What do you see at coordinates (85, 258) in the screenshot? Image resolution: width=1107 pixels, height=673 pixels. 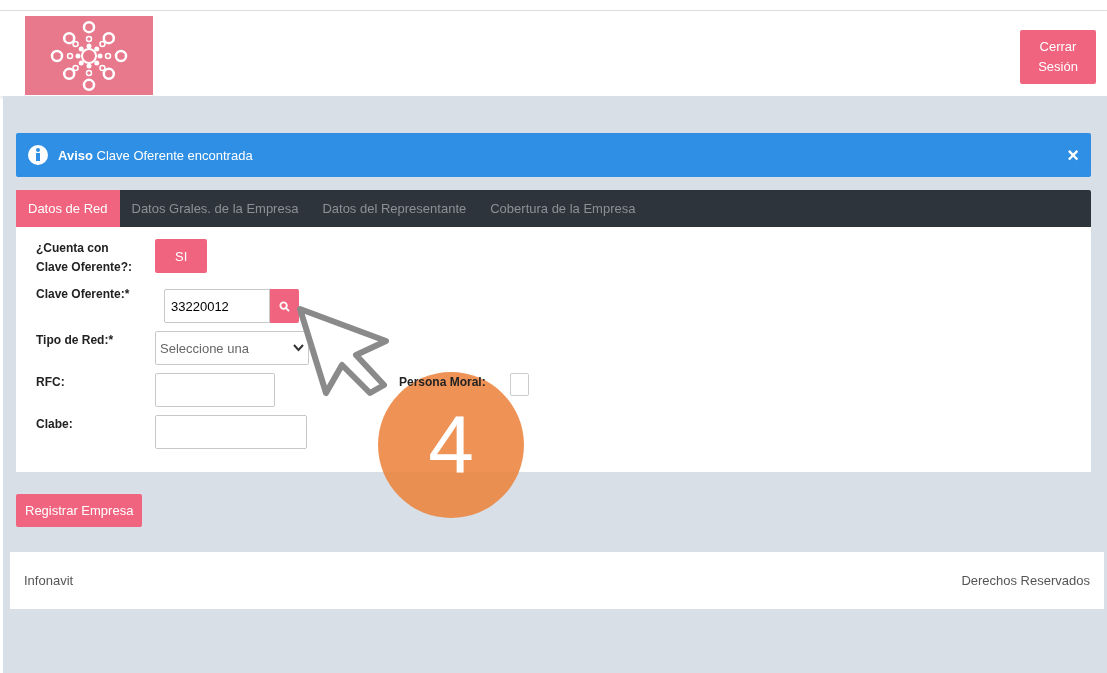 I see `field-label: ¿Cuenta con Clave Oferente?:` at bounding box center [85, 258].